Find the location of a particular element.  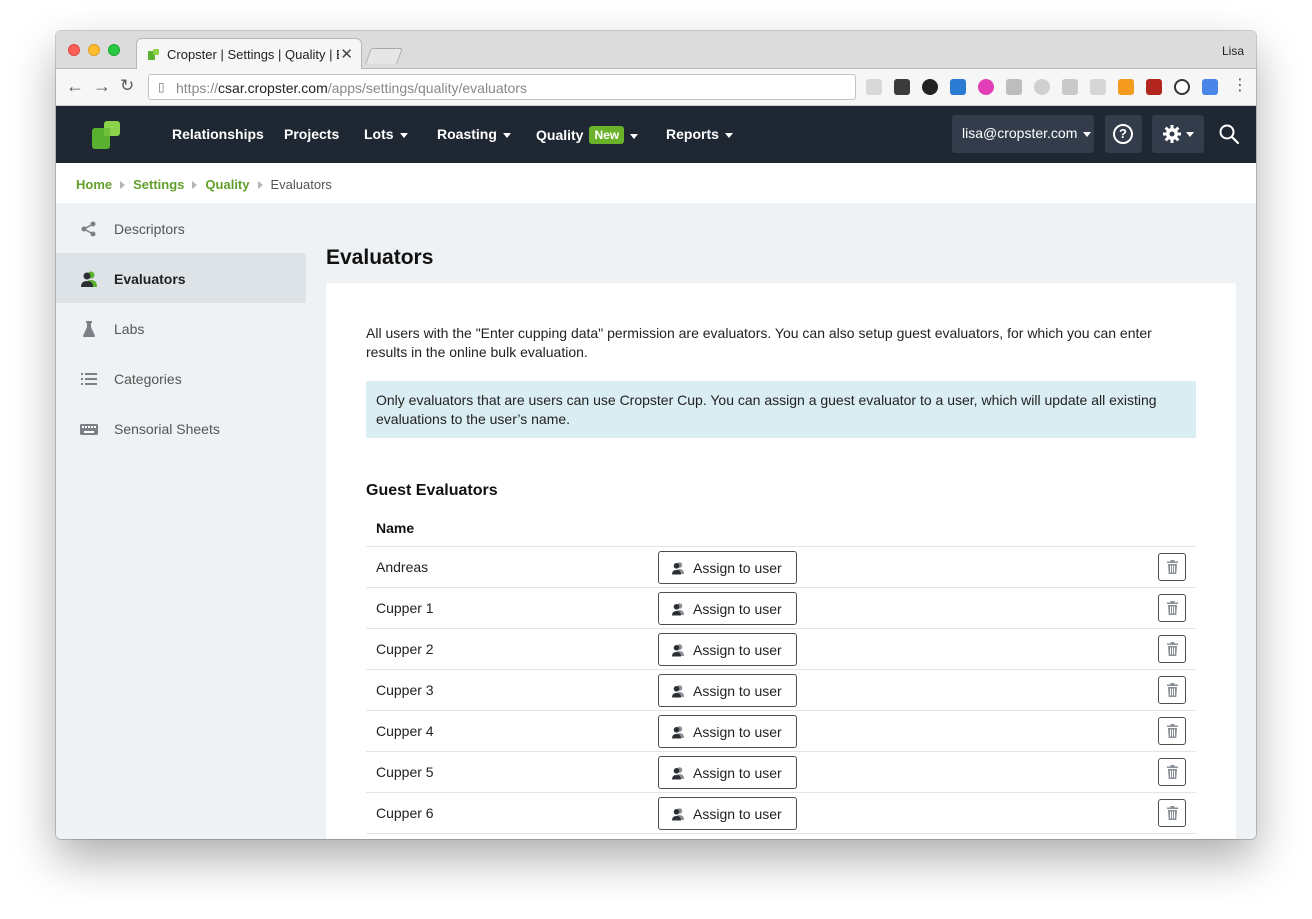

maximize-window-button is located at coordinates (114, 50).